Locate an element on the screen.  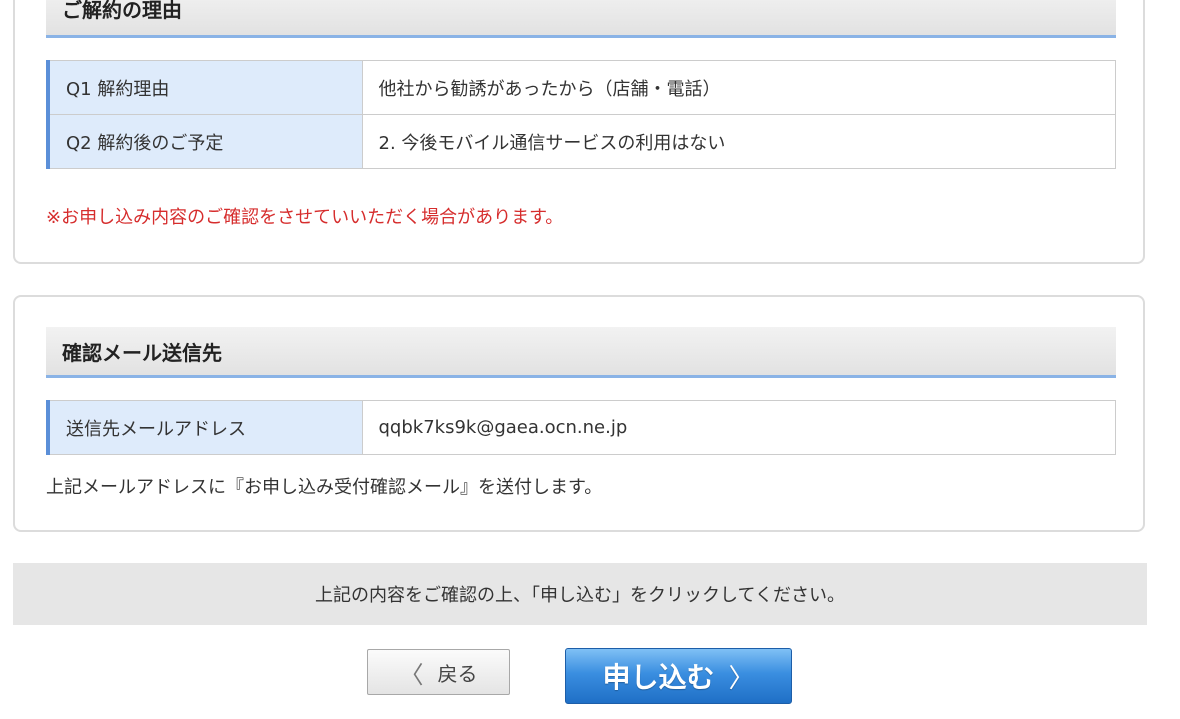
submit-button: 申し込む 〉 is located at coordinates (678, 676).